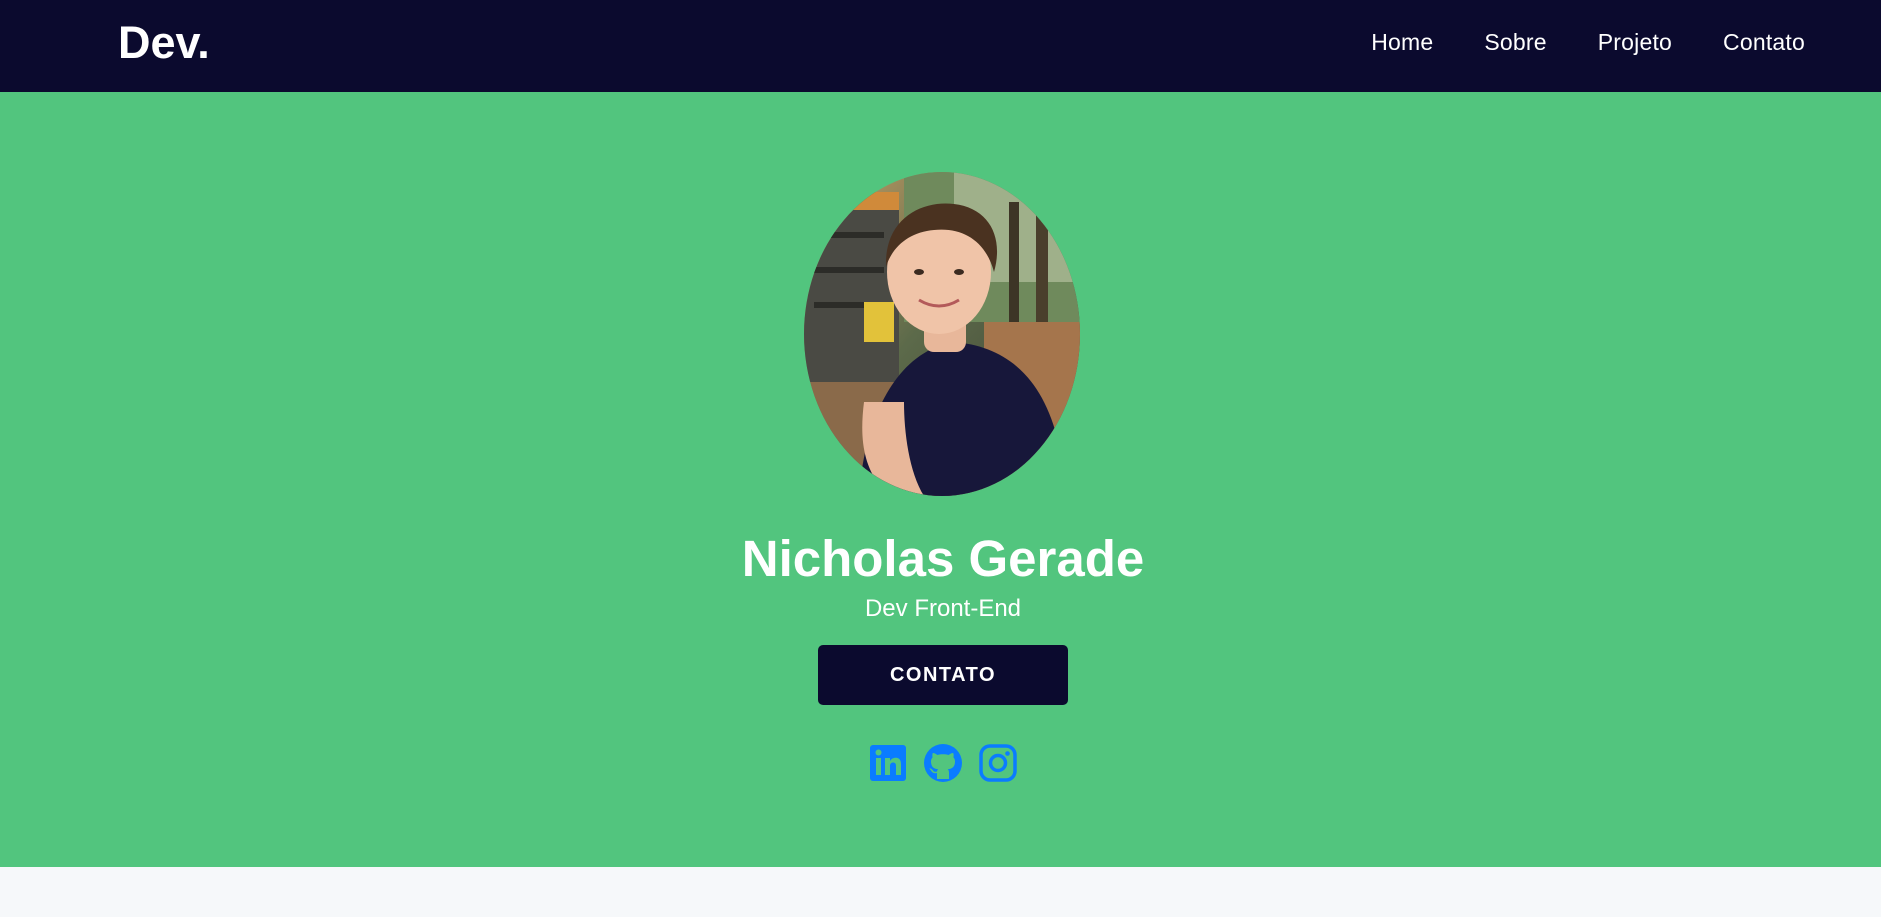 The image size is (1881, 917). What do you see at coordinates (888, 763) in the screenshot?
I see `linkedin-icon` at bounding box center [888, 763].